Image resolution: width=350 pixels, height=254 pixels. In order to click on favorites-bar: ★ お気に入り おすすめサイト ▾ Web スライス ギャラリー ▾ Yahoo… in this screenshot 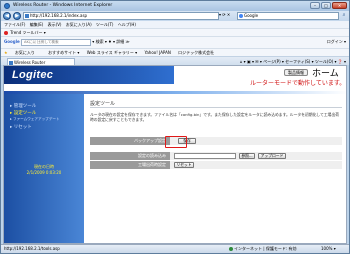, I will do `click(175, 52)`.